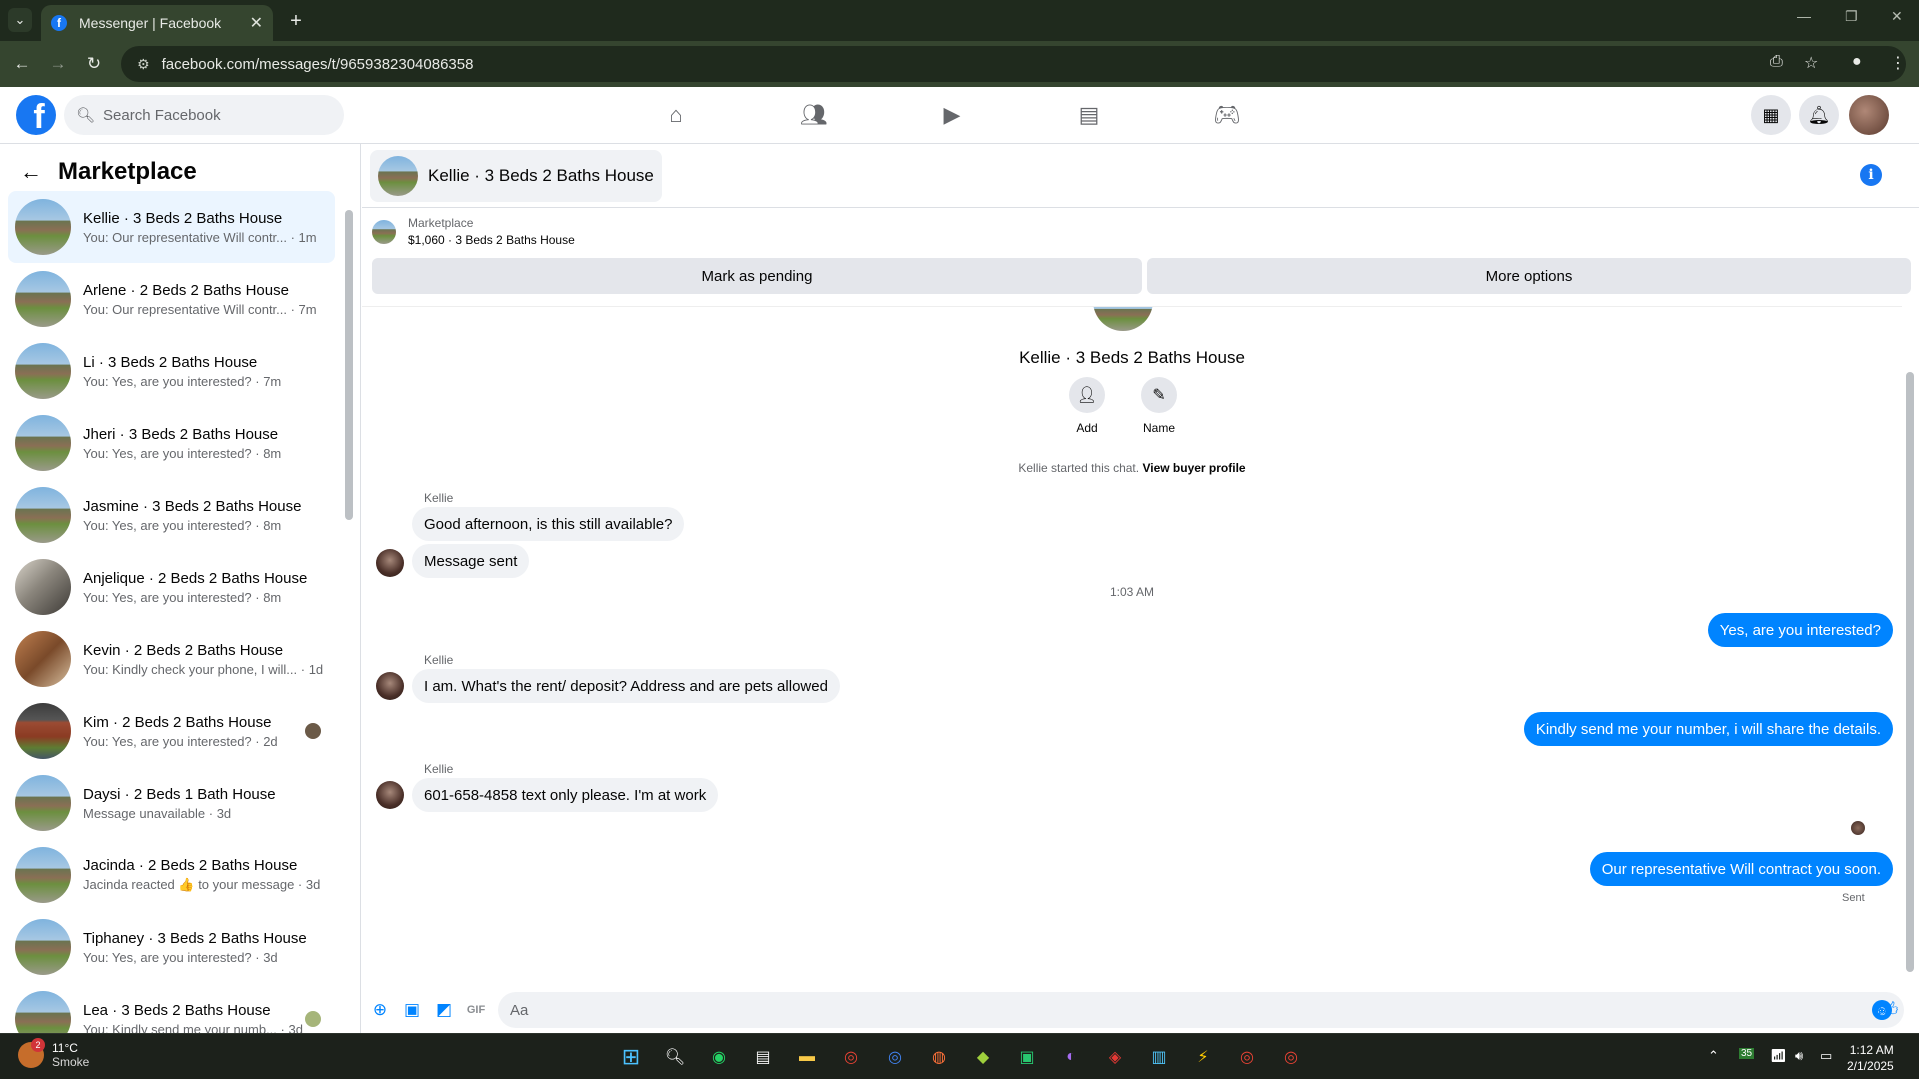  I want to click on conversation-name: Arlene · 2 Beds 2 Baths House, so click(186, 290).